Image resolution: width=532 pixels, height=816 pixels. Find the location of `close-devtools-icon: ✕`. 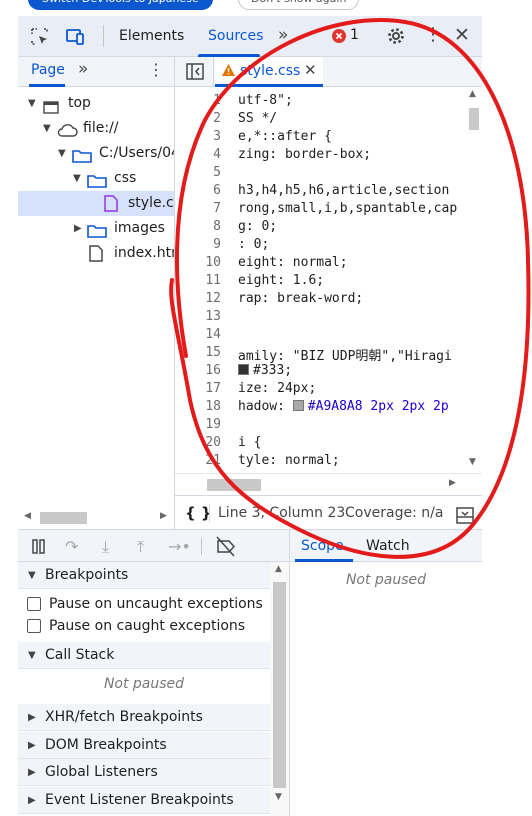

close-devtools-icon: ✕ is located at coordinates (462, 35).